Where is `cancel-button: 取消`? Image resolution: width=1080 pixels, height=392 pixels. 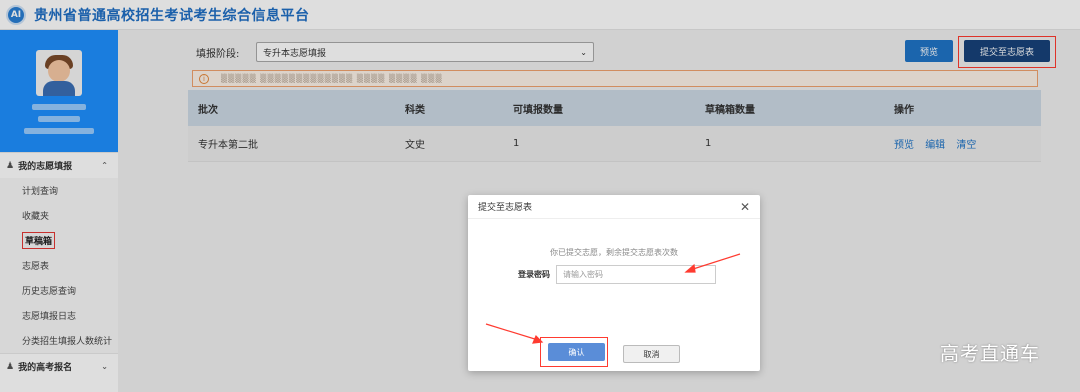 cancel-button: 取消 is located at coordinates (651, 354).